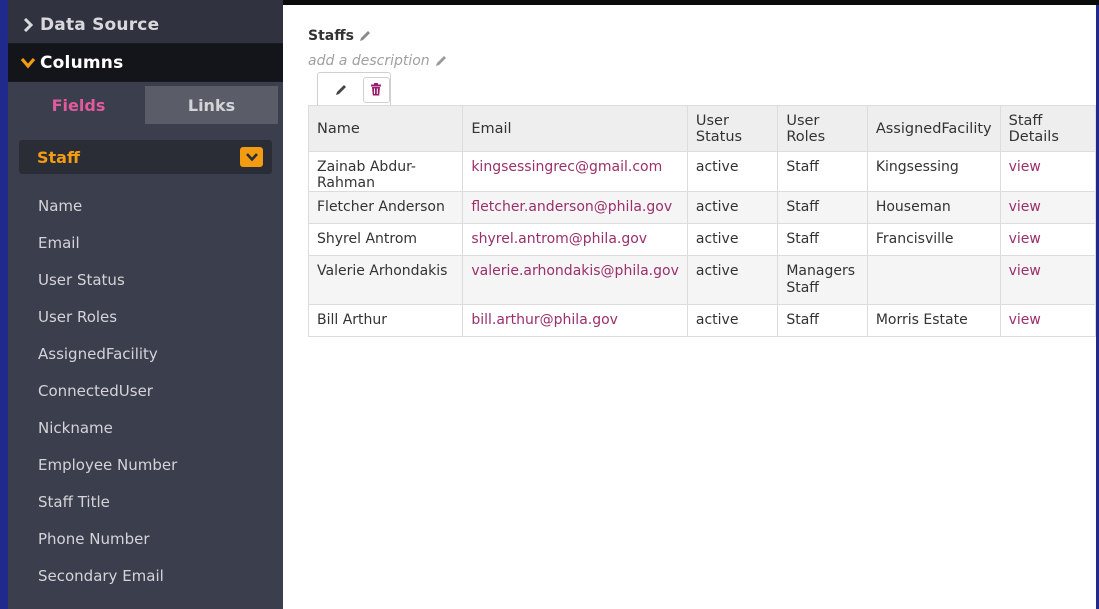 This screenshot has height=609, width=1099. What do you see at coordinates (367, 239) in the screenshot?
I see `cell-name: Shyrel Antrom` at bounding box center [367, 239].